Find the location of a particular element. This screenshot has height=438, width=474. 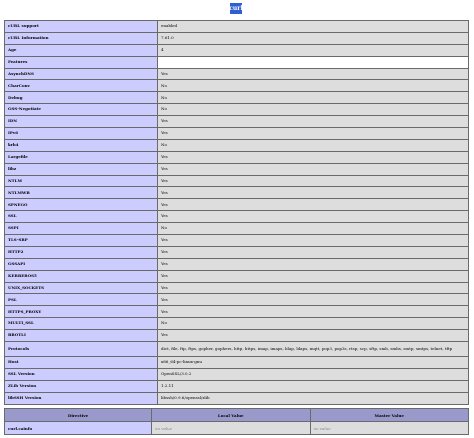

info-row-name: CharConv is located at coordinates (81, 86).